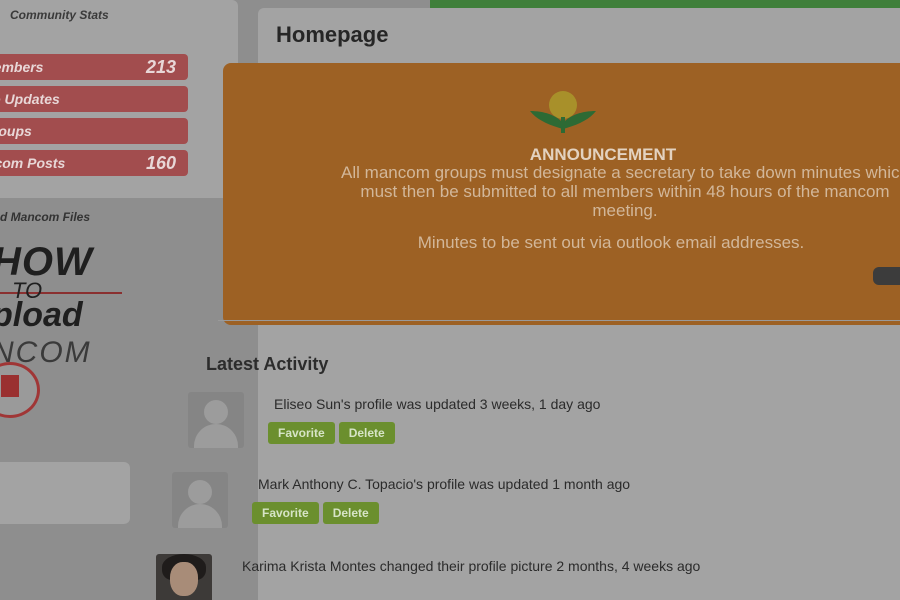 This screenshot has height=600, width=900. I want to click on mancom-files-title: d Mancom Files, so click(45, 217).